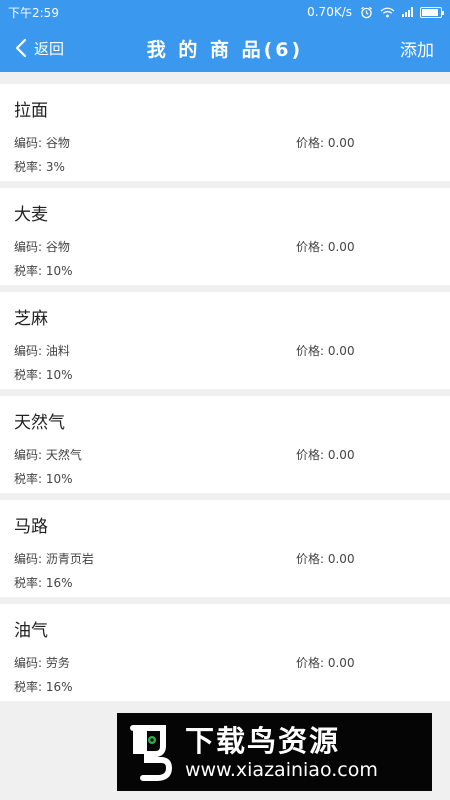  Describe the element at coordinates (225, 132) in the screenshot. I see `product-card: 拉面 编码: 谷物 价格: 0.00 税率: 3%` at that location.